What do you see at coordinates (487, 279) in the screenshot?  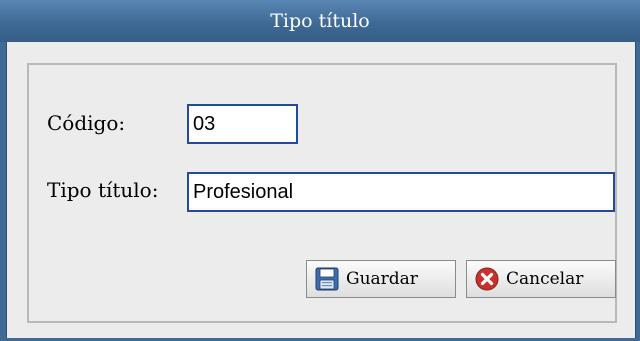 I see `red-x-icon` at bounding box center [487, 279].